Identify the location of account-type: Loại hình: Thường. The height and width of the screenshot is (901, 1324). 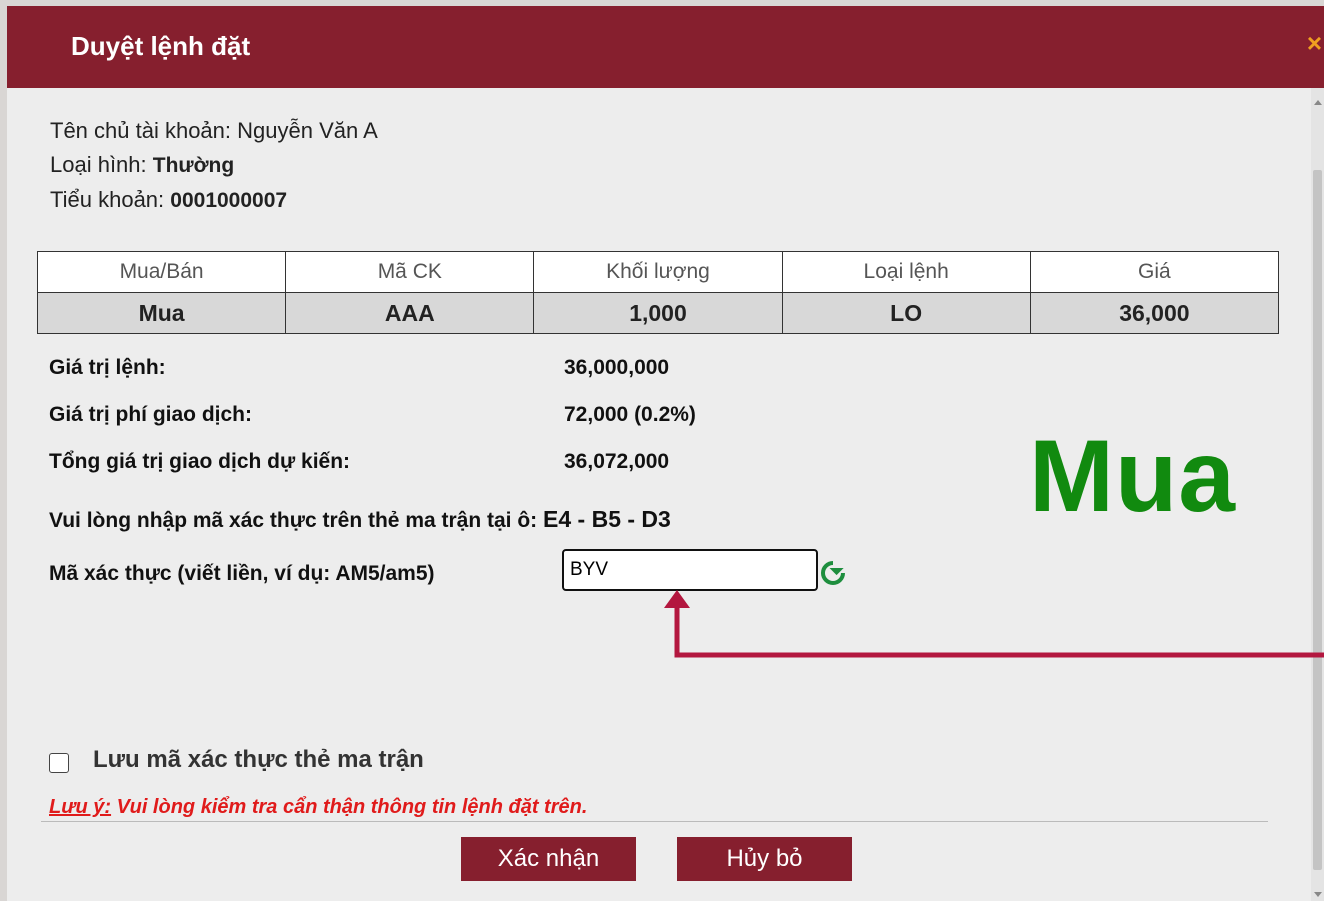
(142, 165).